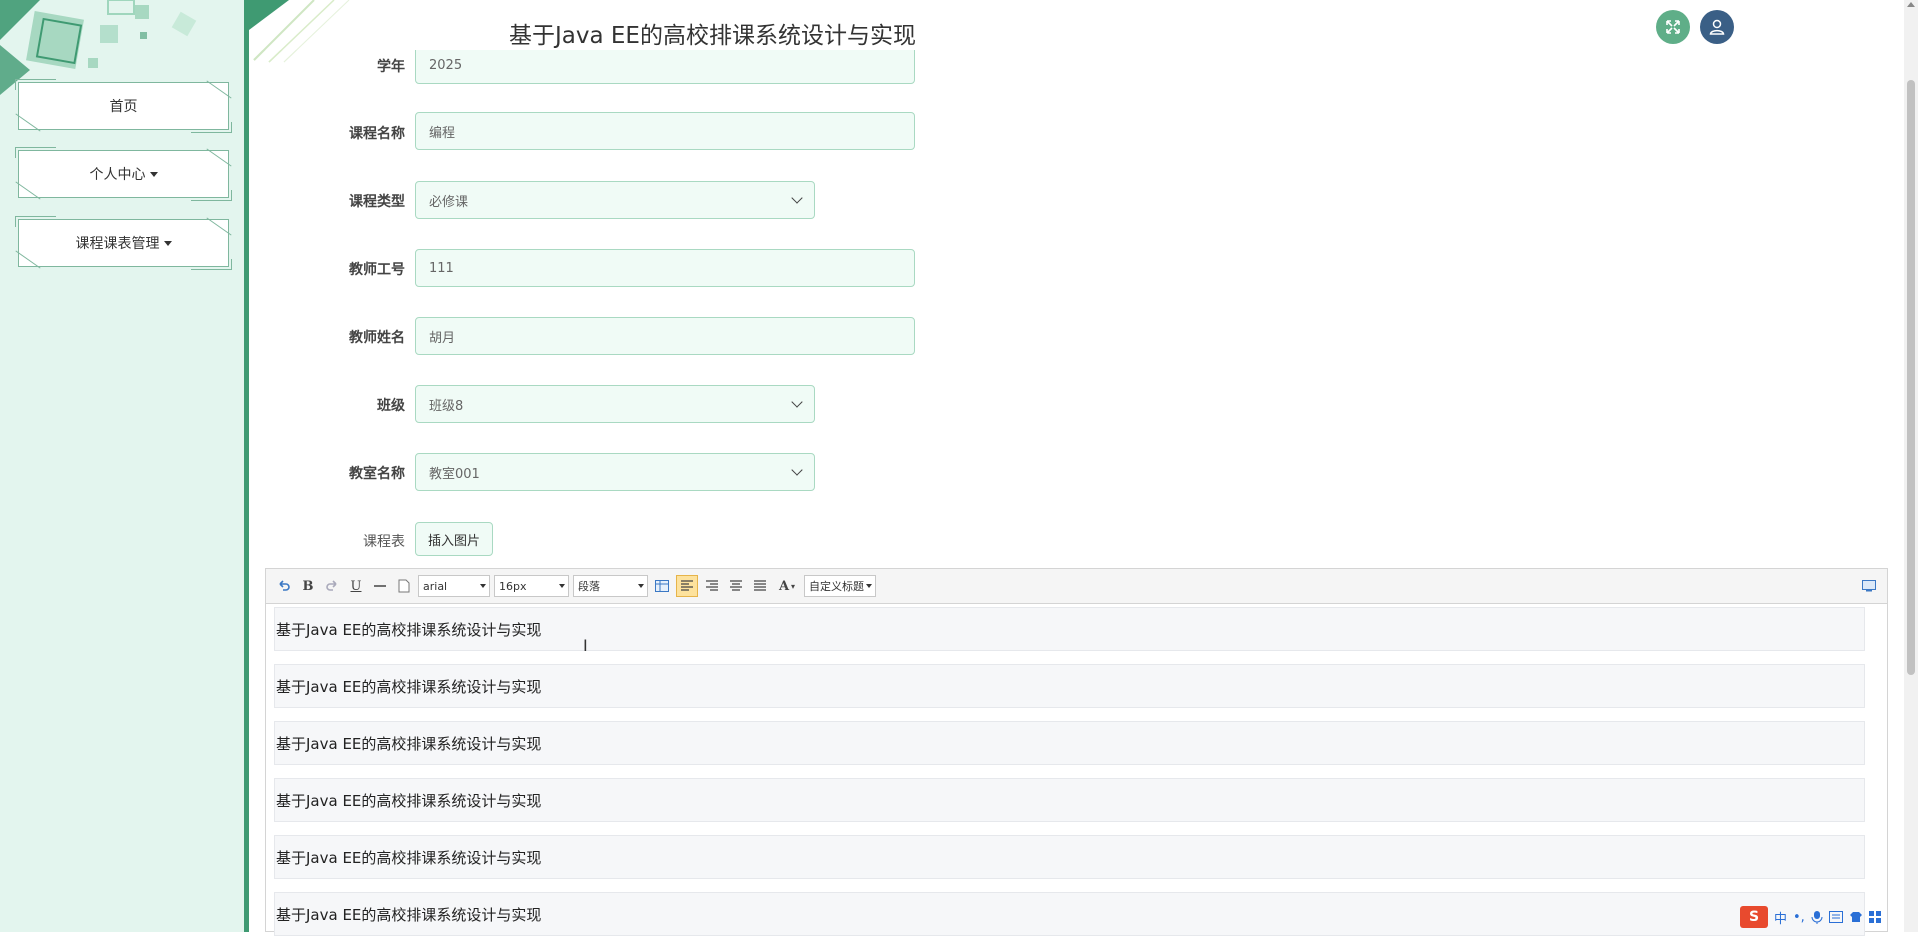 Image resolution: width=1918 pixels, height=949 pixels. What do you see at coordinates (665, 336) in the screenshot?
I see `teacher-name-input: 胡月` at bounding box center [665, 336].